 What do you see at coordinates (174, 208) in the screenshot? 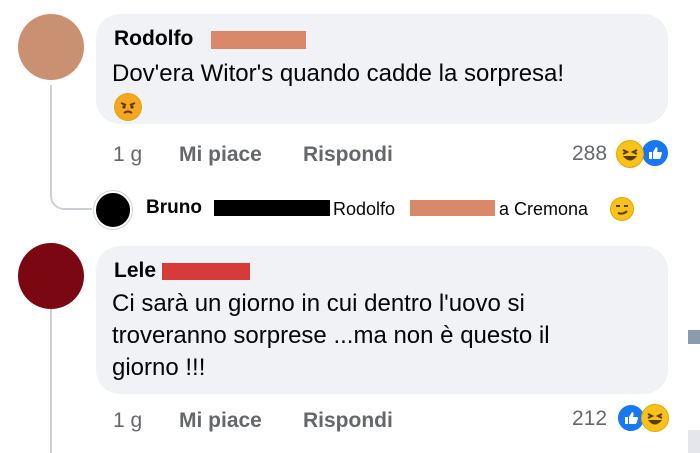
I see `reply-author: Bruno` at bounding box center [174, 208].